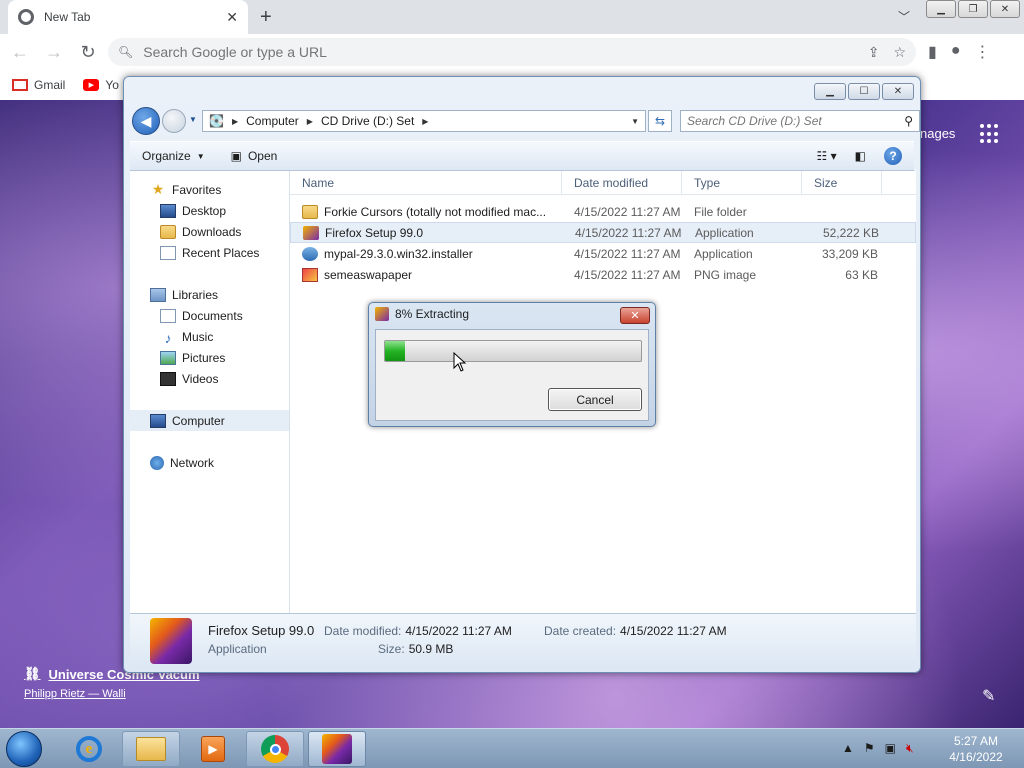 The width and height of the screenshot is (1024, 768). What do you see at coordinates (842, 182) in the screenshot?
I see `column-size: Size` at bounding box center [842, 182].